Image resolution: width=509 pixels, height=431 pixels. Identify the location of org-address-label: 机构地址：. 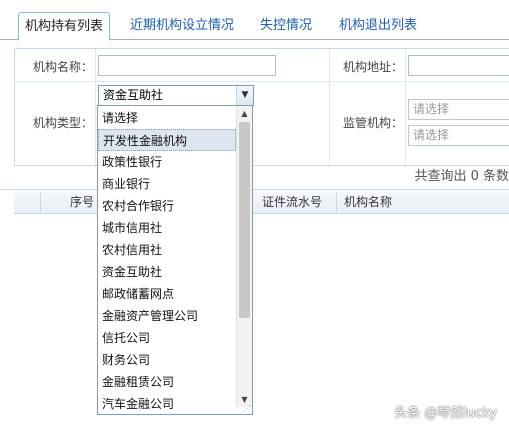
(373, 67).